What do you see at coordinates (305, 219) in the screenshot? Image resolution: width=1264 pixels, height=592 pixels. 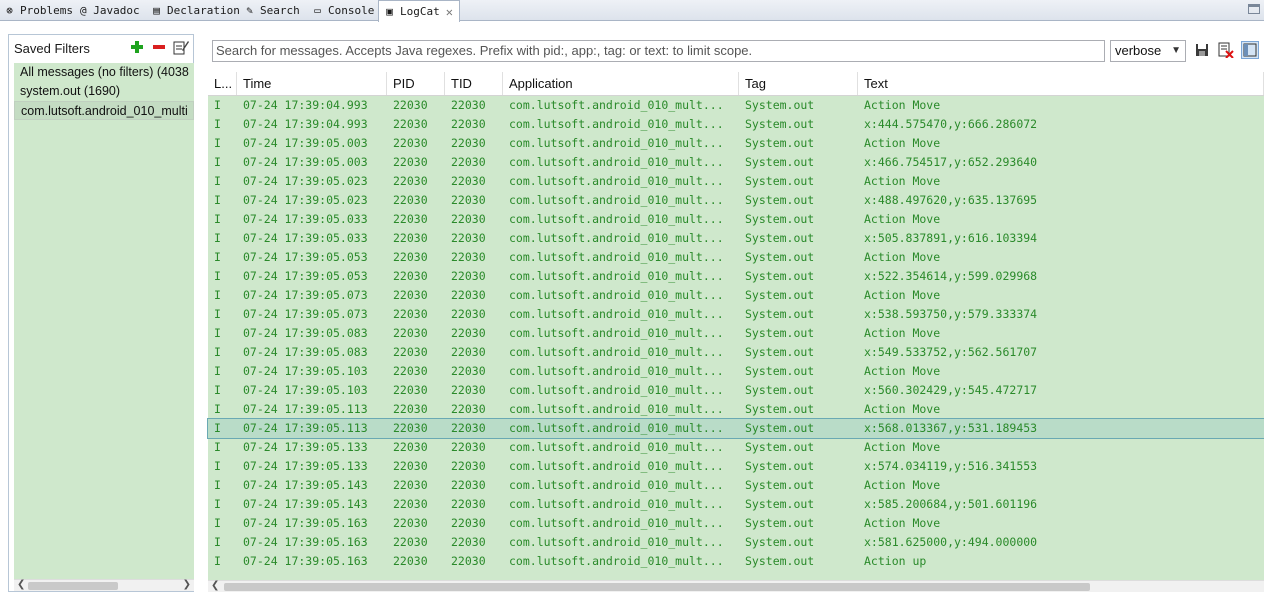 I see `cell-time: 07-24 17:39:05.033` at bounding box center [305, 219].